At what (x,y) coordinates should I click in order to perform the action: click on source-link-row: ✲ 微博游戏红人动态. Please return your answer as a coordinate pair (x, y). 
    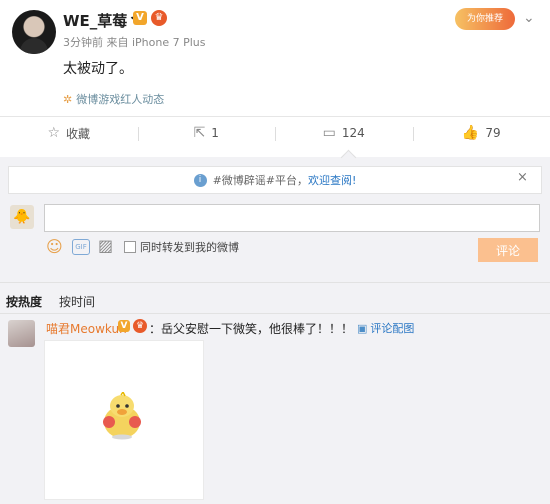
    Looking at the image, I should click on (113, 99).